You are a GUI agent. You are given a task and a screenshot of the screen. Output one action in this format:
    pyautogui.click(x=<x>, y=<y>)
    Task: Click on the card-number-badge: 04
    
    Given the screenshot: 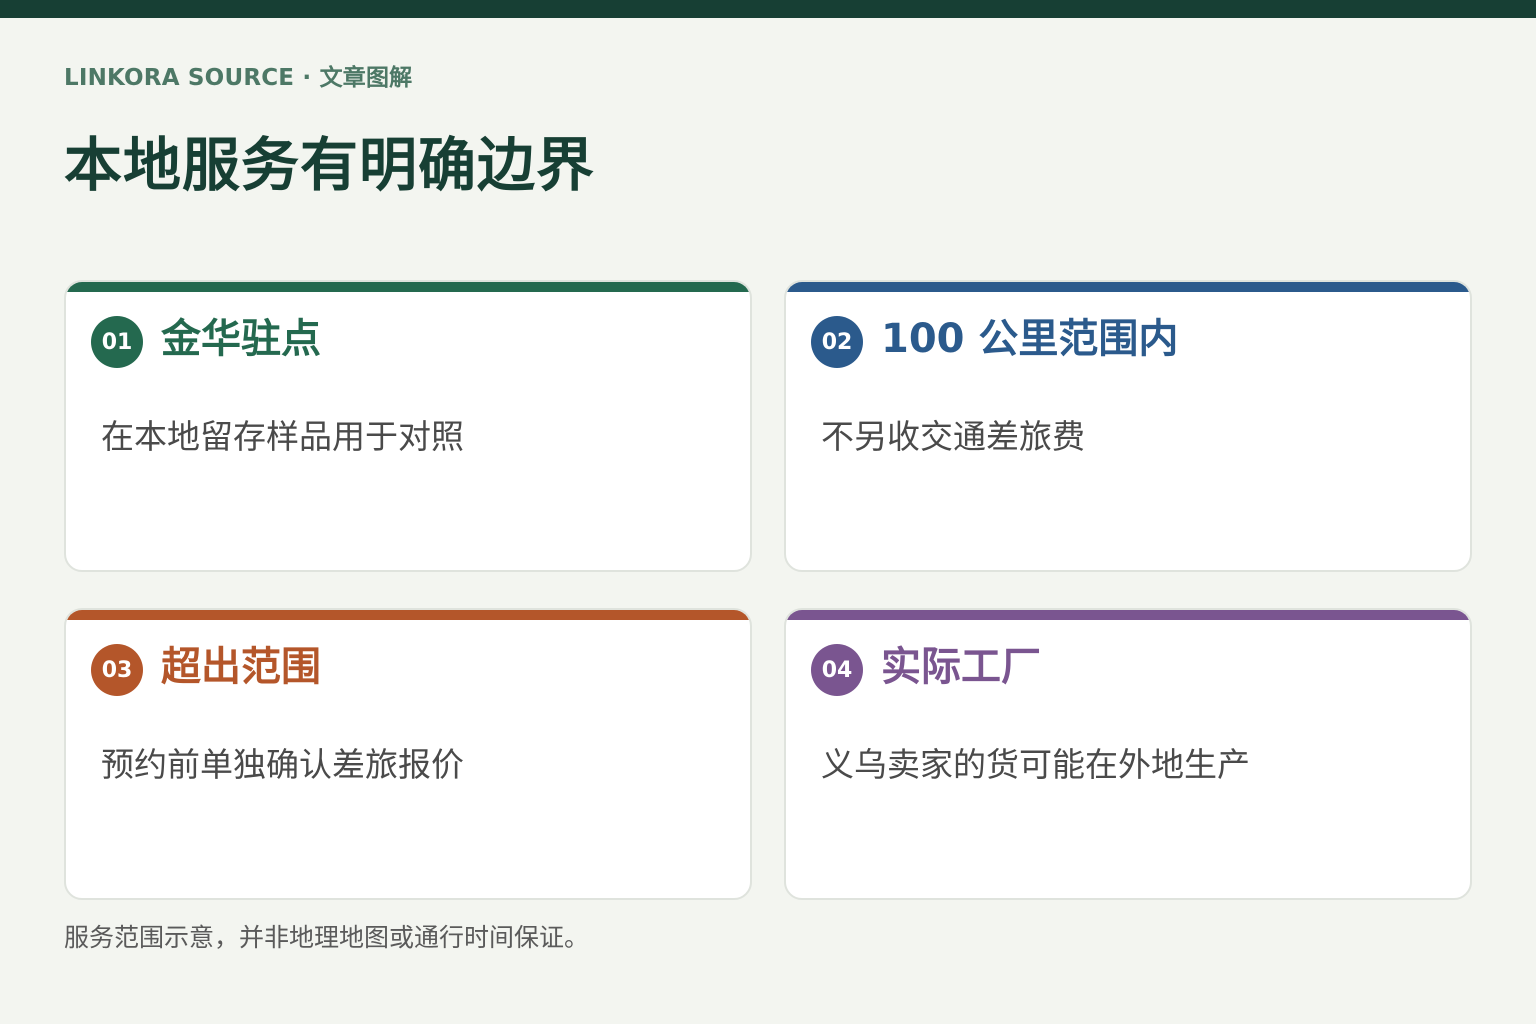 What is the action you would take?
    pyautogui.click(x=837, y=670)
    